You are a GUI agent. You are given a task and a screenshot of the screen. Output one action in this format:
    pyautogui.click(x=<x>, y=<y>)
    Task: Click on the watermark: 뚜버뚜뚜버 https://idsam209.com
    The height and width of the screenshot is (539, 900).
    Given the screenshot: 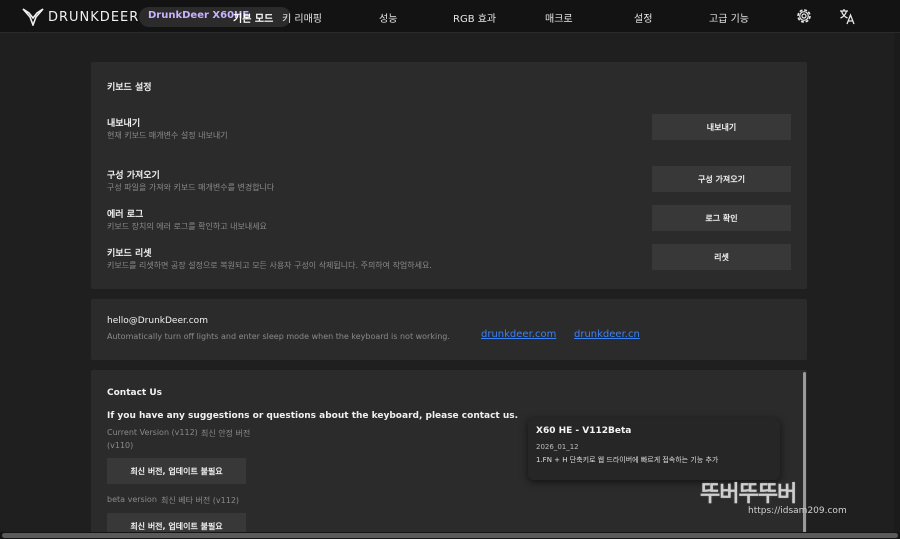 What is the action you would take?
    pyautogui.click(x=795, y=501)
    